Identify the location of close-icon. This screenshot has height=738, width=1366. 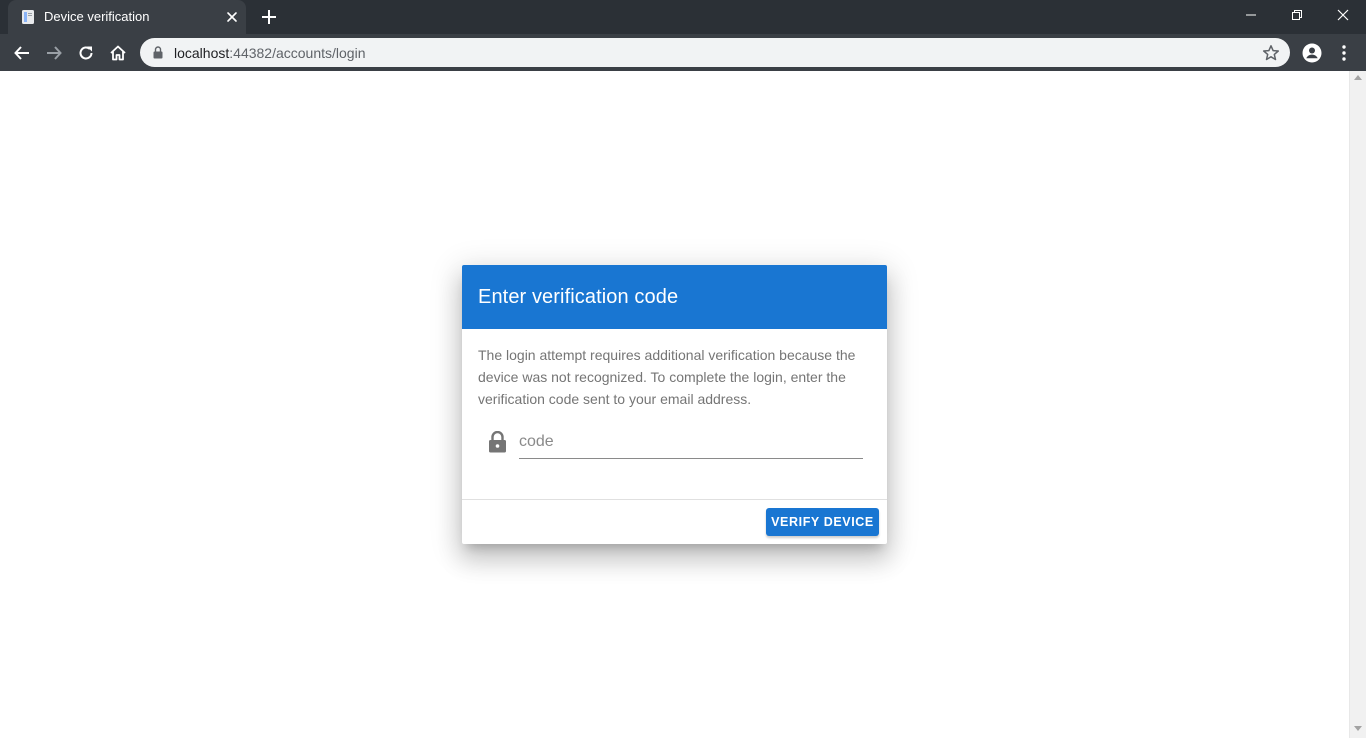
(1343, 15).